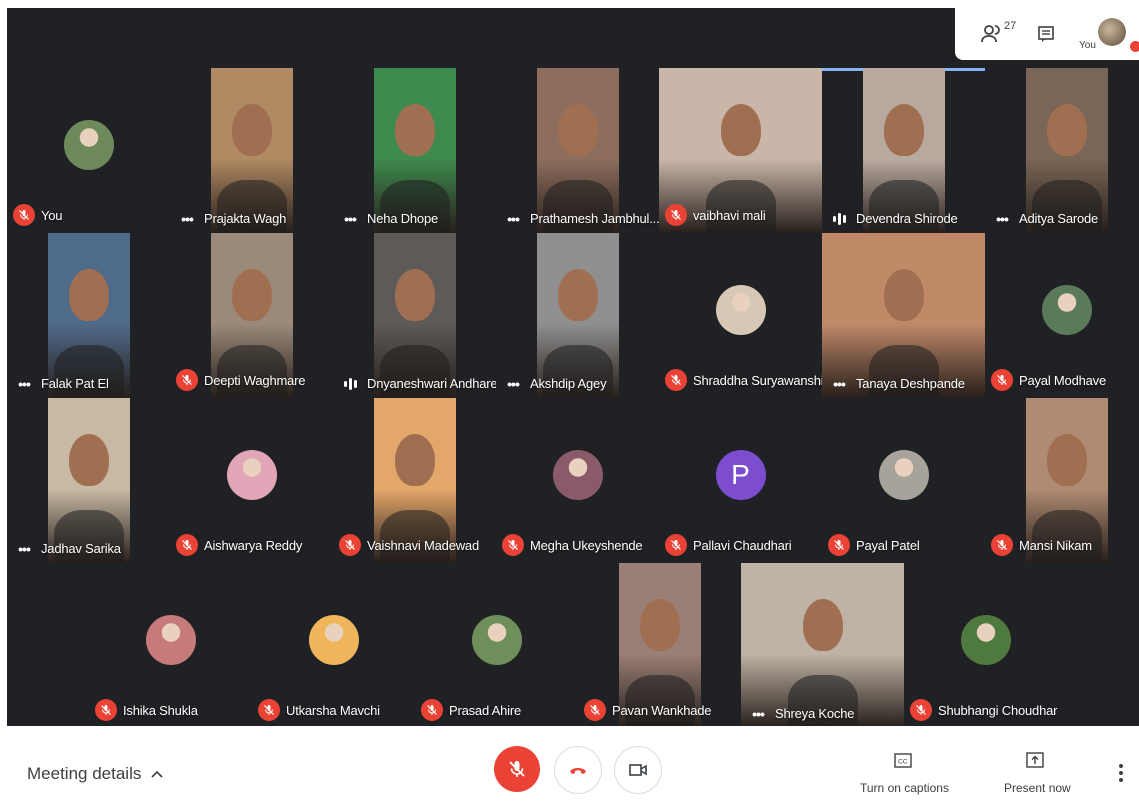 This screenshot has width=1139, height=801. I want to click on participant-tile: Pavan Wankhade, so click(659, 645).